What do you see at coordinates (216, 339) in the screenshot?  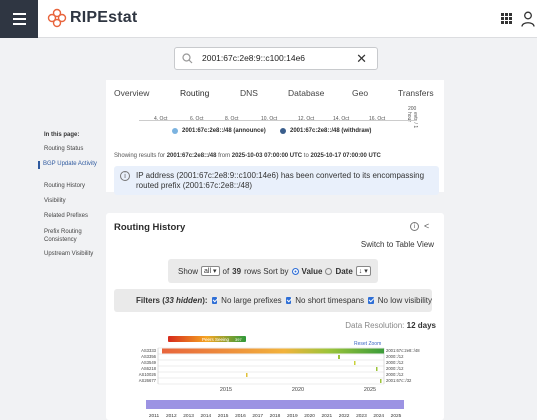 I see `peers-seeing-label: Peers Seeing` at bounding box center [216, 339].